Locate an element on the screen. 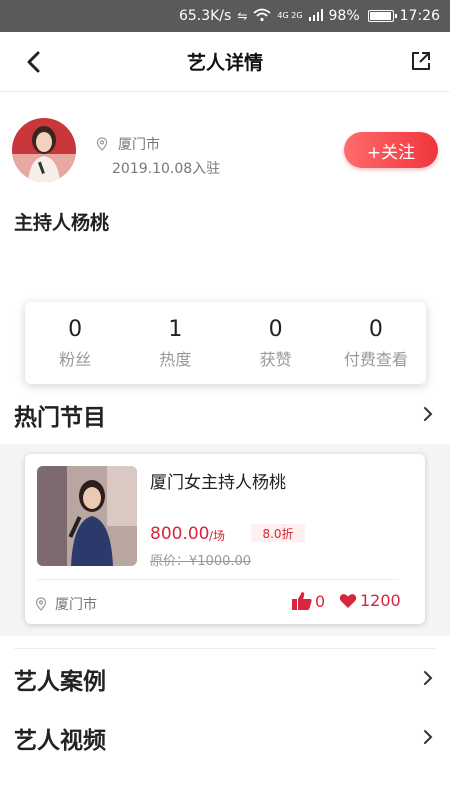 The height and width of the screenshot is (800, 450). program-price-unit: /场 is located at coordinates (217, 536).